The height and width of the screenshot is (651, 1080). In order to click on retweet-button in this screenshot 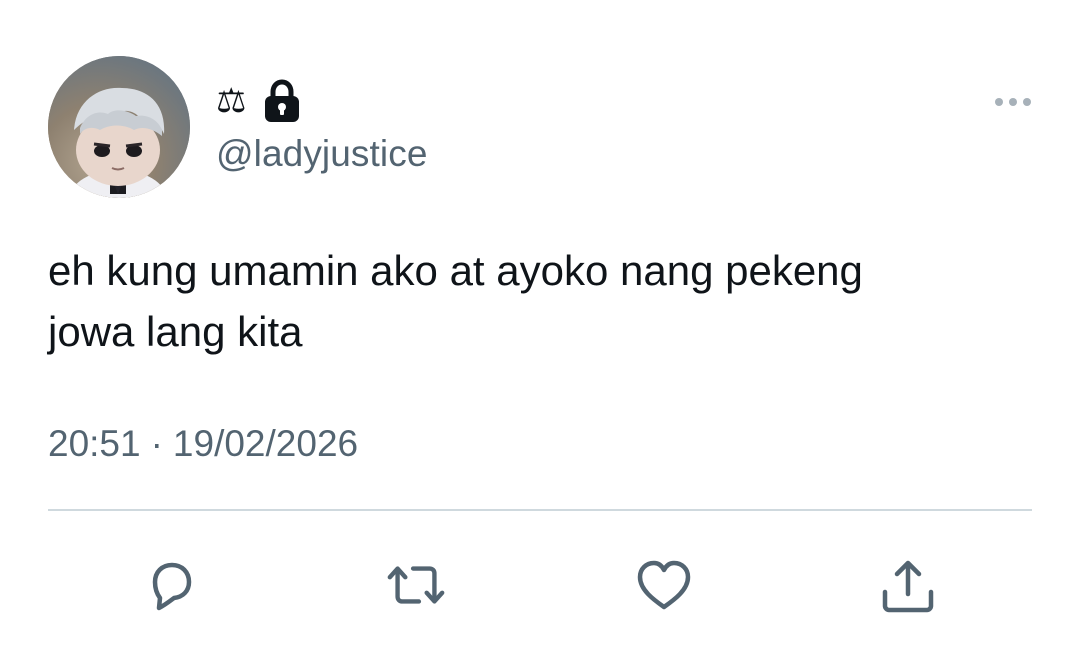, I will do `click(416, 585)`.